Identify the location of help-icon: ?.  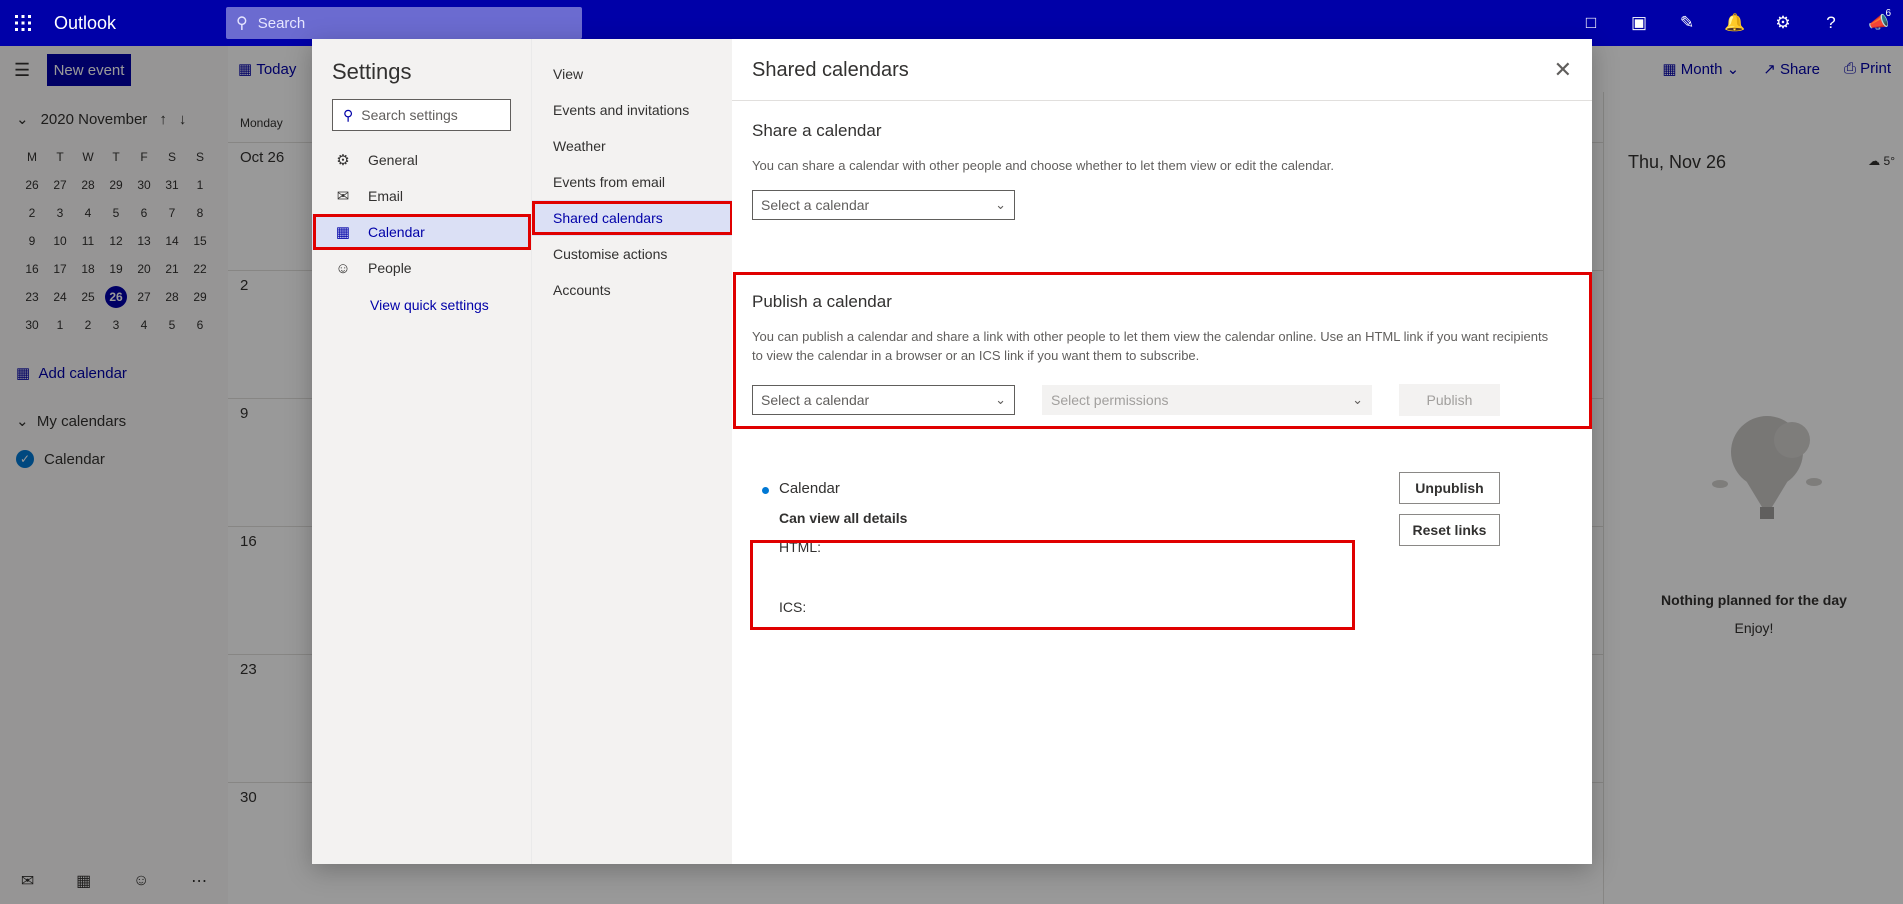
(1831, 23).